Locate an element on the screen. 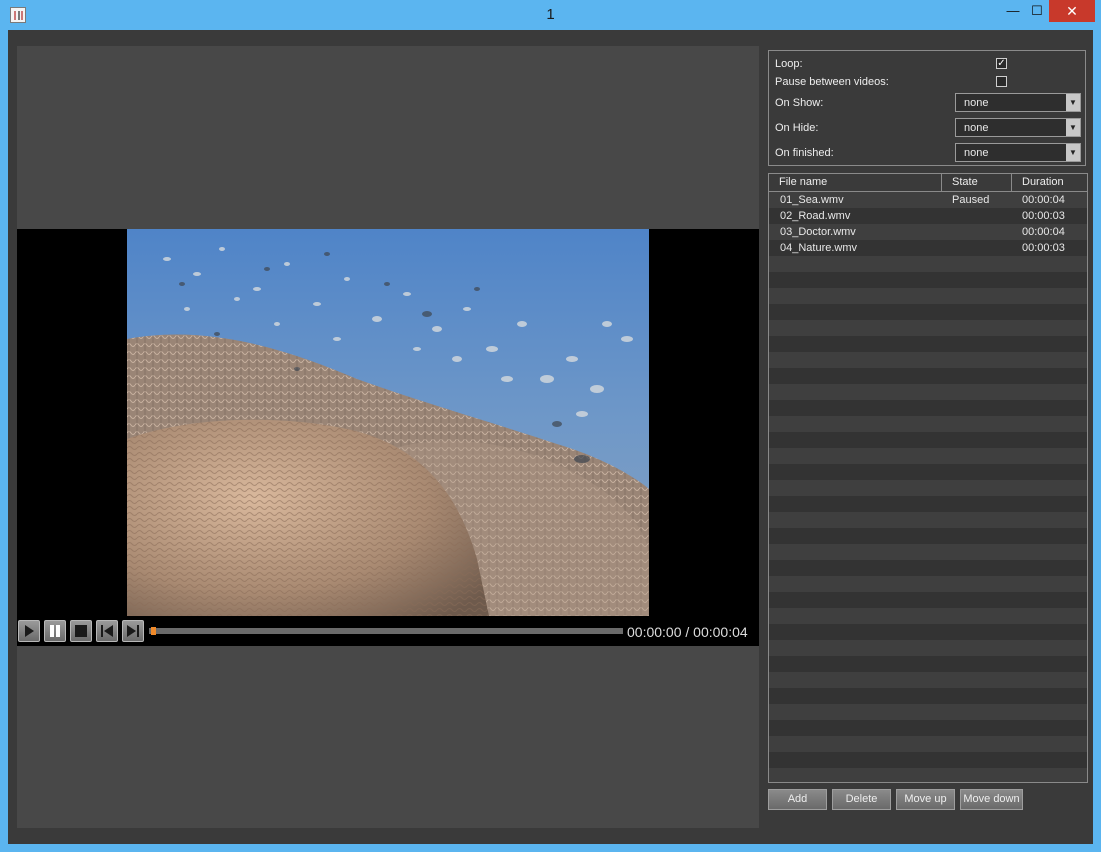 Image resolution: width=1101 pixels, height=852 pixels. stop-button is located at coordinates (81, 631).